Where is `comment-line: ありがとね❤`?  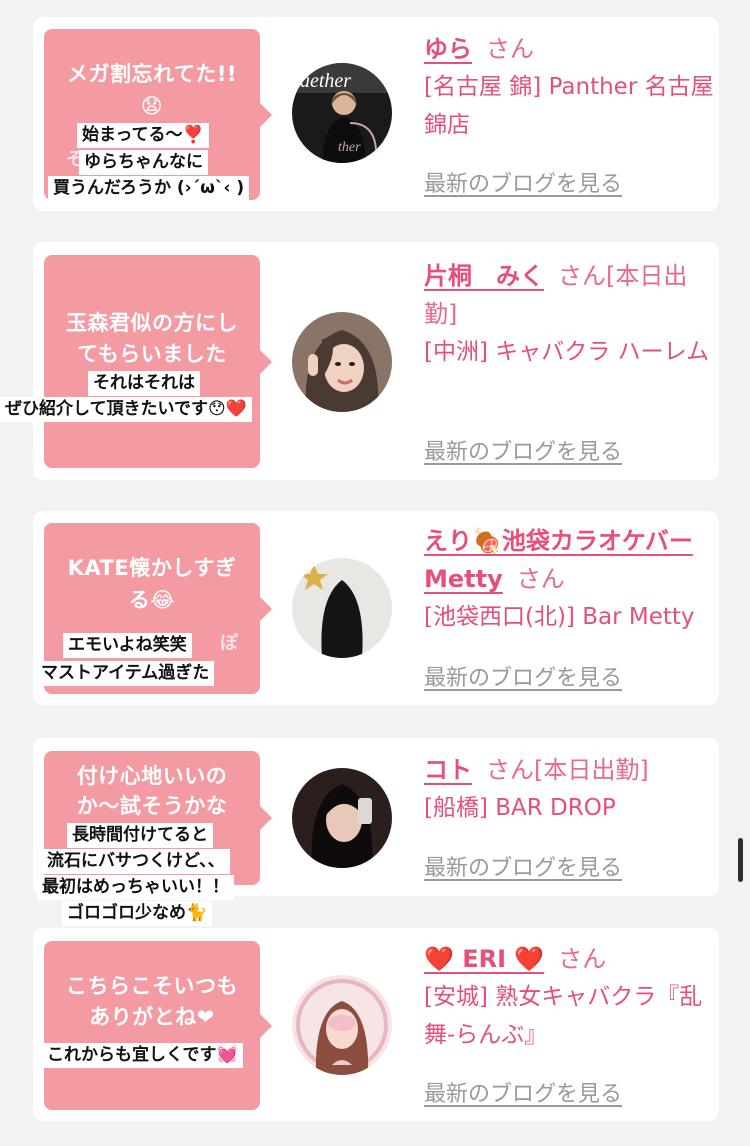 comment-line: ありがとね❤ is located at coordinates (152, 1017).